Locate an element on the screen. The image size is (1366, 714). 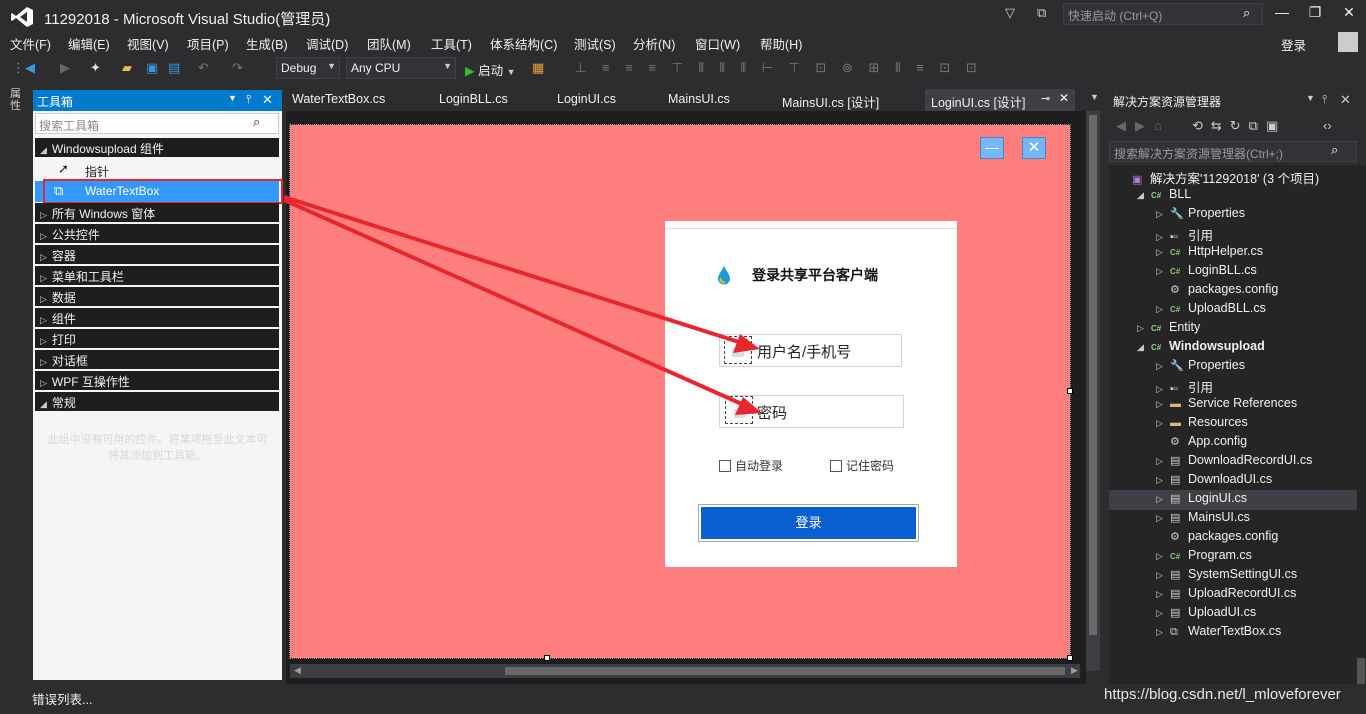
platform-select: Any CPU ▼ is located at coordinates (401, 68).